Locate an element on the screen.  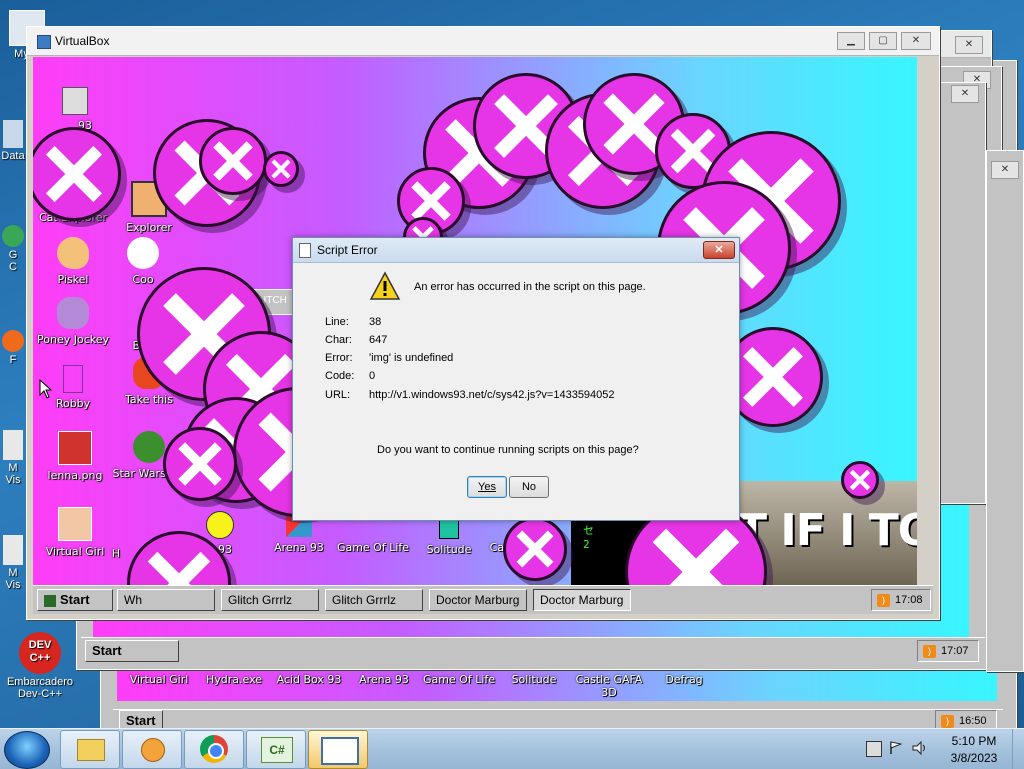
desktop93-icon-label: Solitude is located at coordinates (534, 679).